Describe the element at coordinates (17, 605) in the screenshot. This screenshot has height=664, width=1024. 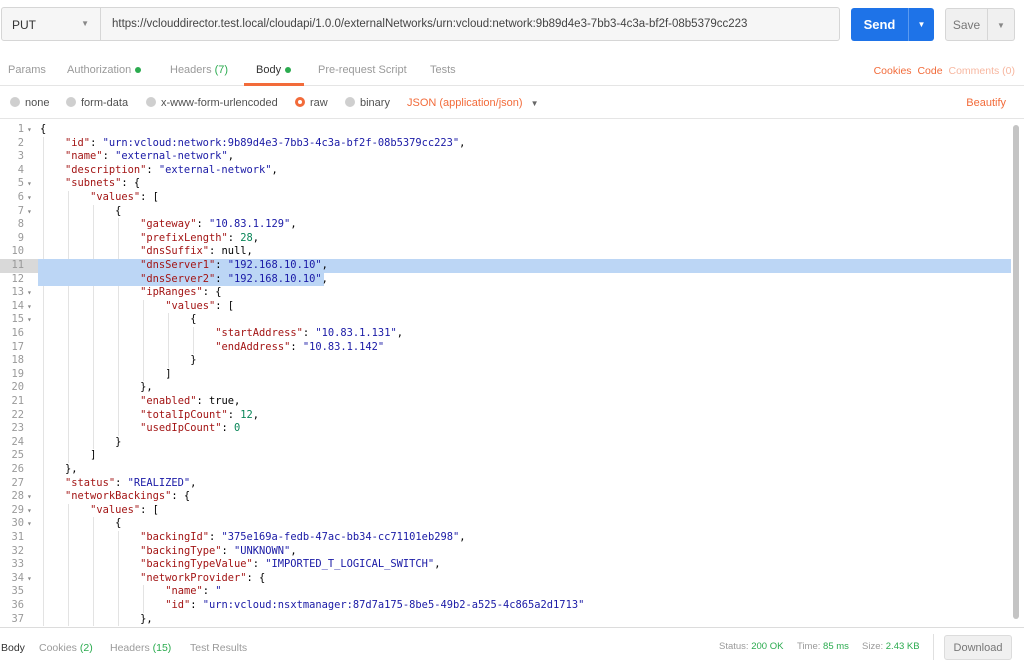
I see `line-number: 36` at that location.